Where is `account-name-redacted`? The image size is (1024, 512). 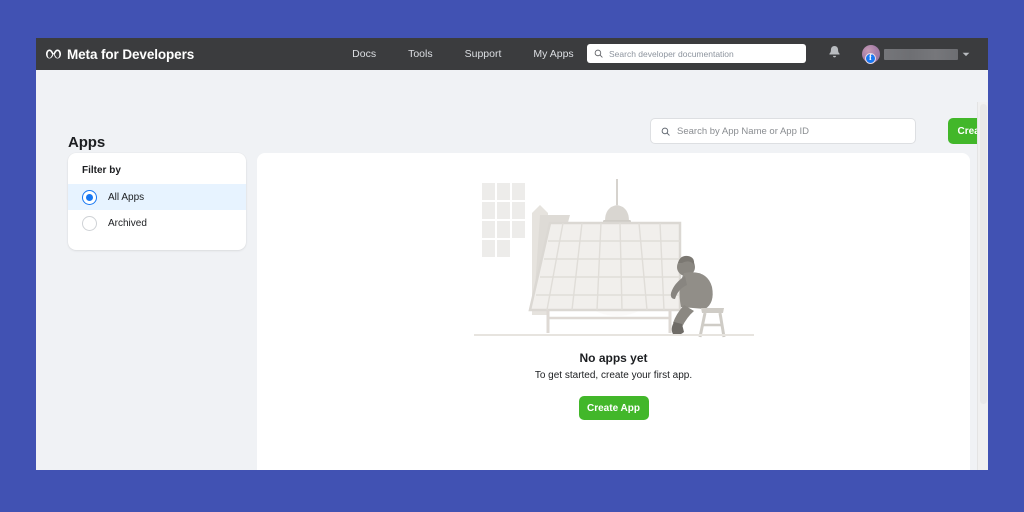
account-name-redacted is located at coordinates (921, 54).